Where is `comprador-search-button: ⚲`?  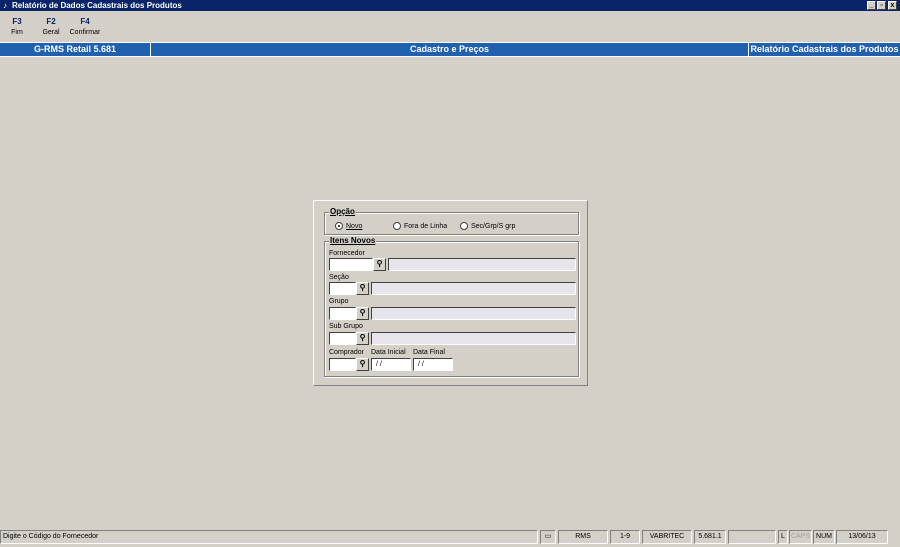
comprador-search-button: ⚲ is located at coordinates (362, 364).